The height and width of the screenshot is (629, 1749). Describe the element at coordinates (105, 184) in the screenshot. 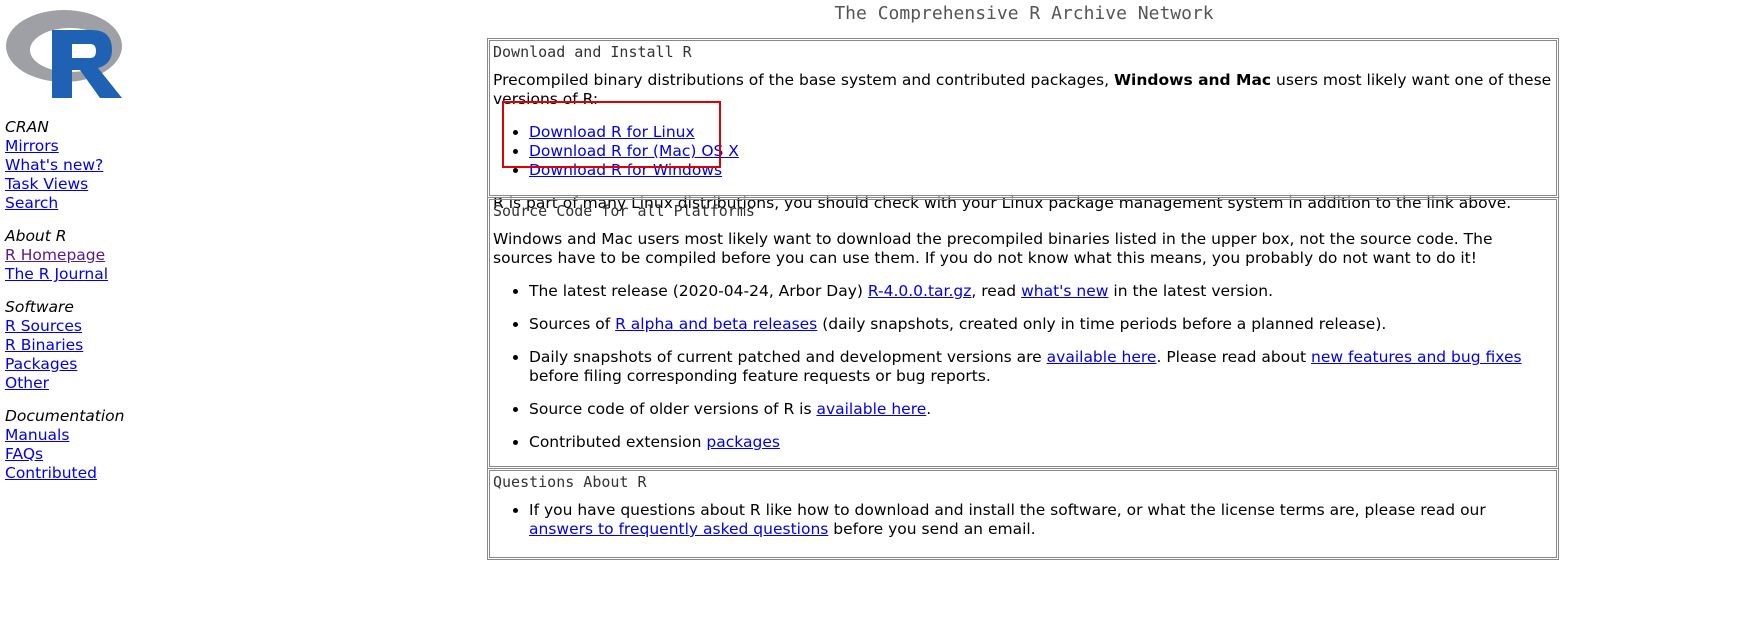

I see `sidebar-link-task-views: Task Views` at that location.